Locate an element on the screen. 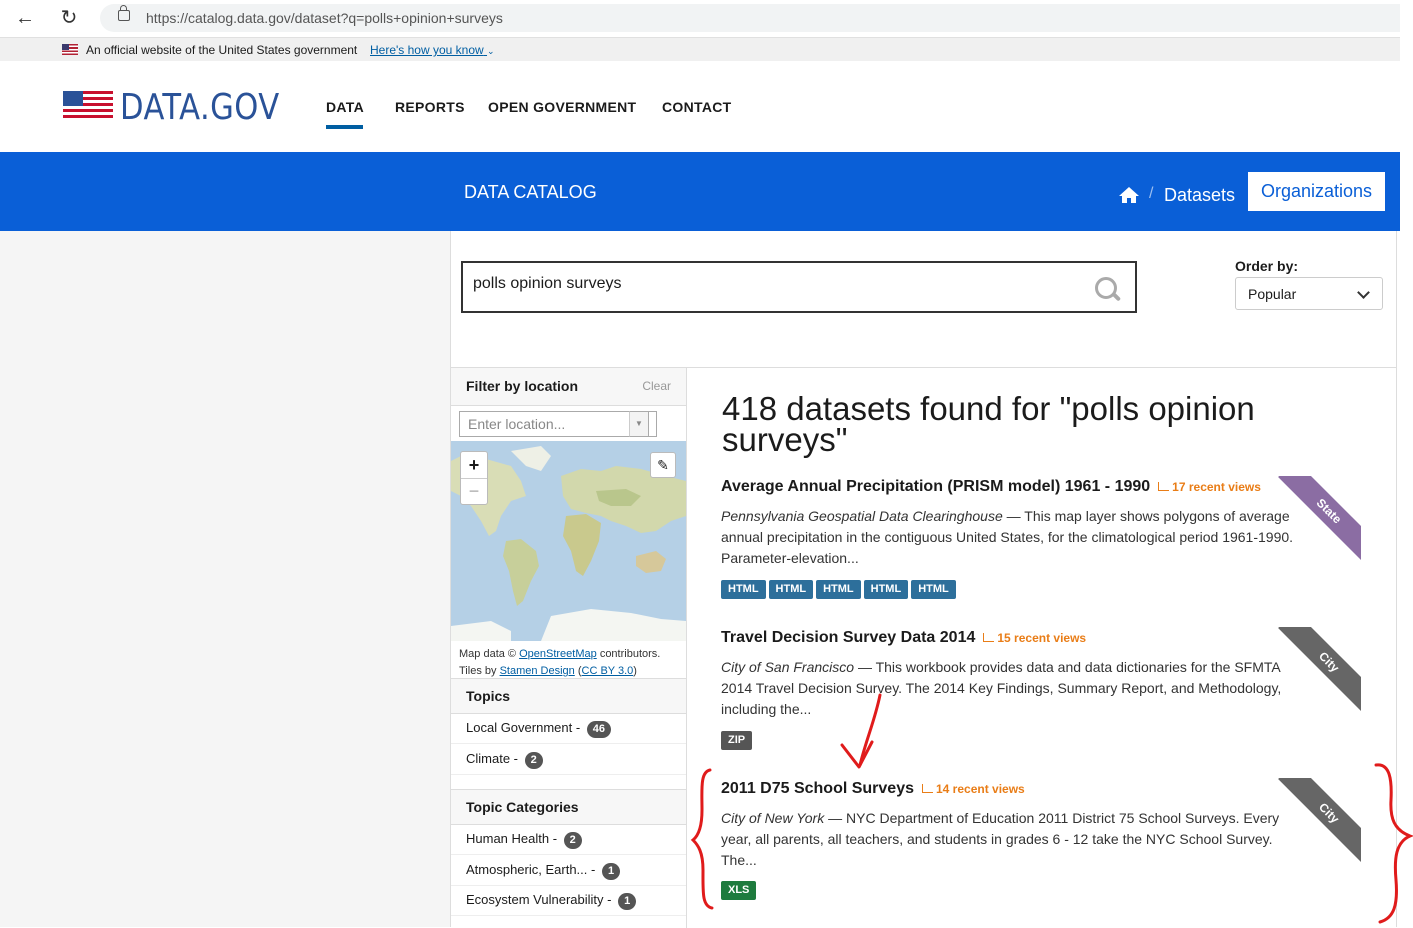  nav-open-government: OPEN GOVERNMENT is located at coordinates (562, 107).